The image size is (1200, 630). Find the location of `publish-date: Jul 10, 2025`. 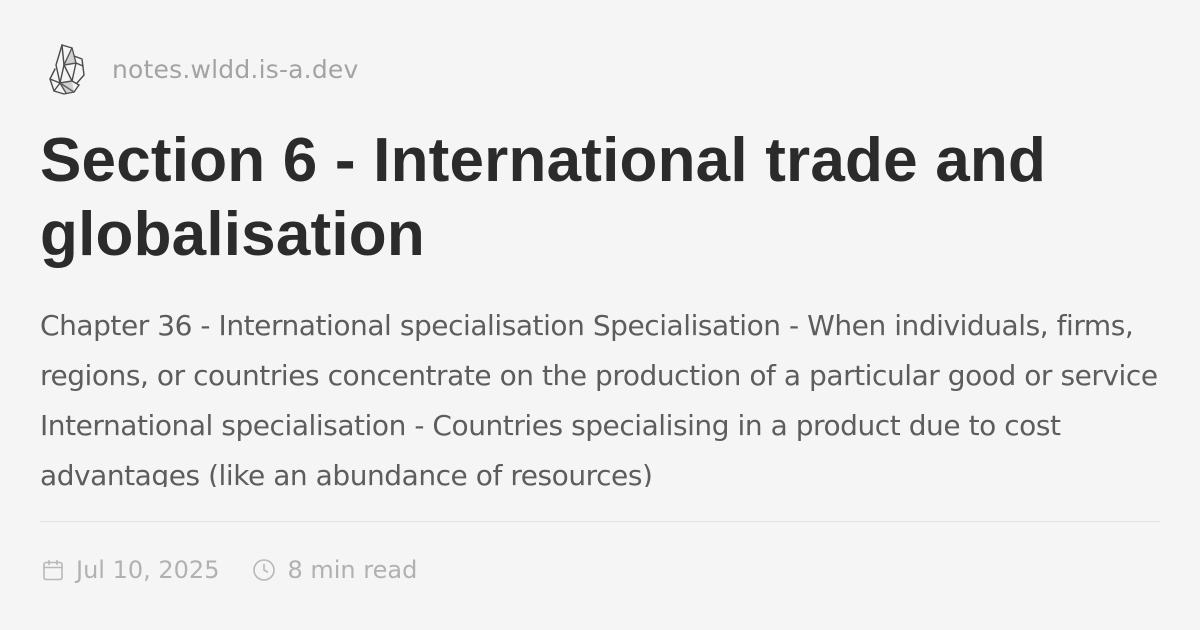

publish-date: Jul 10, 2025 is located at coordinates (130, 570).